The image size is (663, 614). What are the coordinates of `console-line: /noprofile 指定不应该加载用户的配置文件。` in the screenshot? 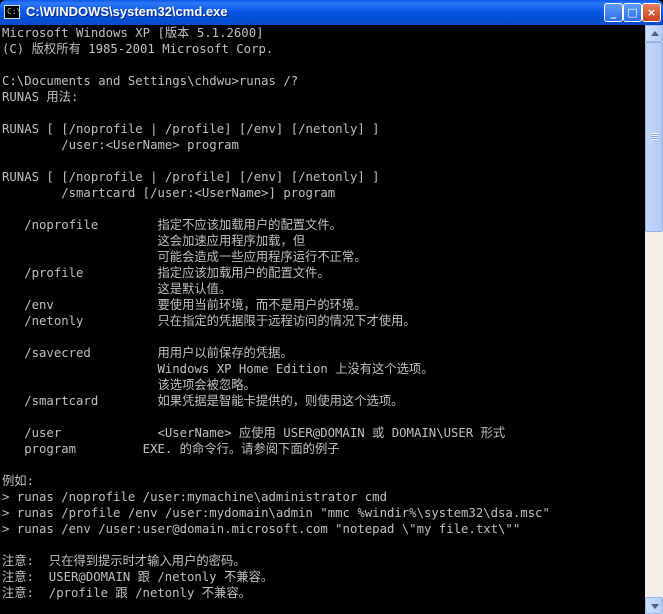 It's located at (172, 225).